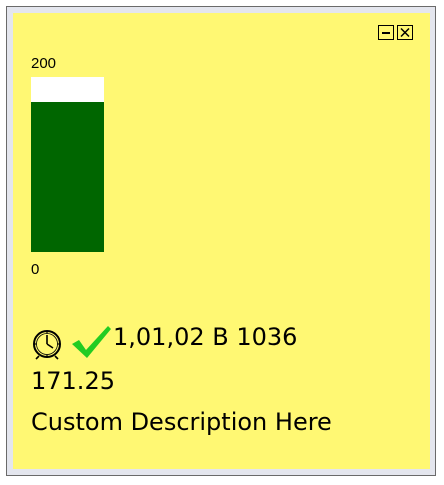 The height and width of the screenshot is (485, 444). Describe the element at coordinates (181, 422) in the screenshot. I see `description-text: Custom Description Here` at that location.